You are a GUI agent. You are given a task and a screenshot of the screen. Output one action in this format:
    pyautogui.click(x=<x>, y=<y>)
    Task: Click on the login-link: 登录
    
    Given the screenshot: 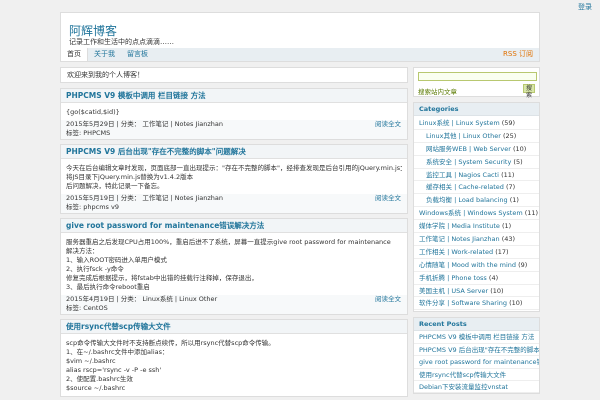 What is the action you would take?
    pyautogui.click(x=585, y=7)
    